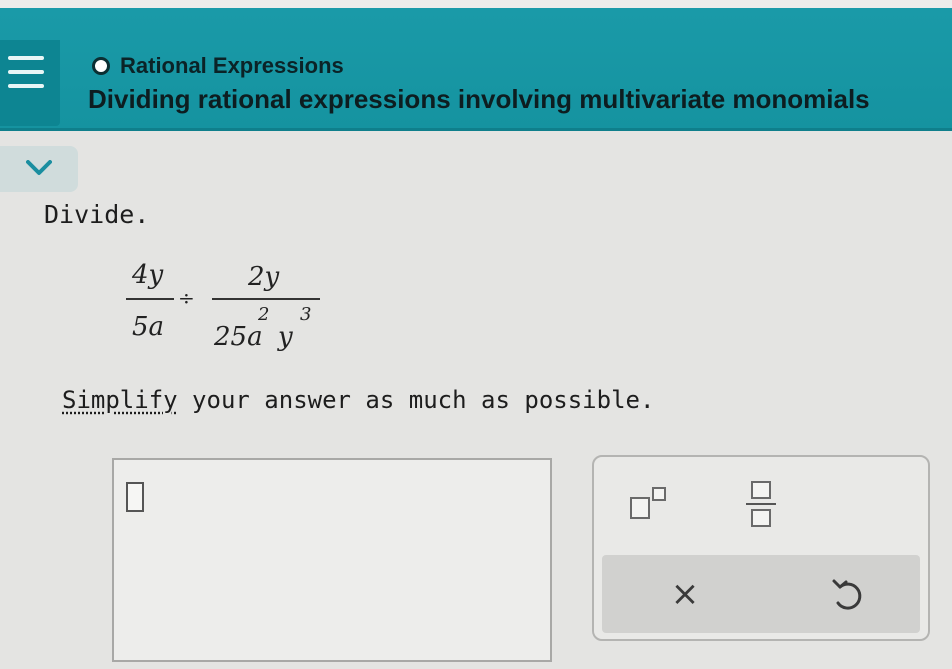 The height and width of the screenshot is (669, 952). I want to click on collapse-button, so click(39, 169).